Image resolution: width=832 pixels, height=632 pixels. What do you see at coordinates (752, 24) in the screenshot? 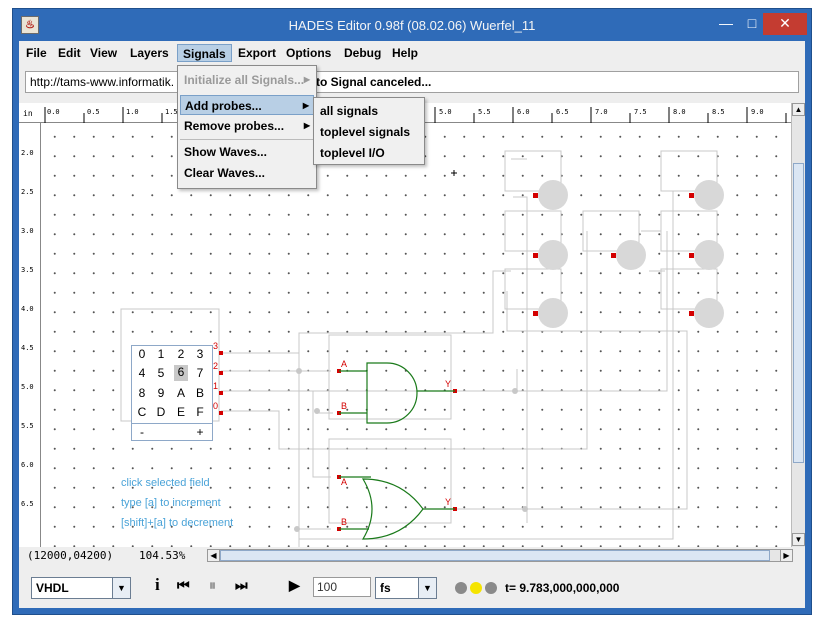
I see `maximize-button: □` at bounding box center [752, 24].